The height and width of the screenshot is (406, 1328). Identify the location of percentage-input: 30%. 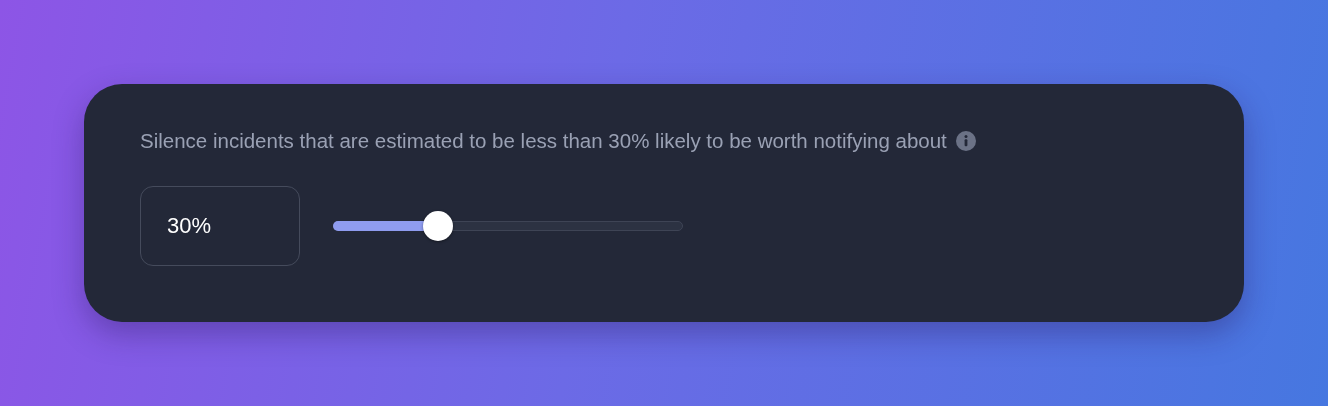
(220, 226).